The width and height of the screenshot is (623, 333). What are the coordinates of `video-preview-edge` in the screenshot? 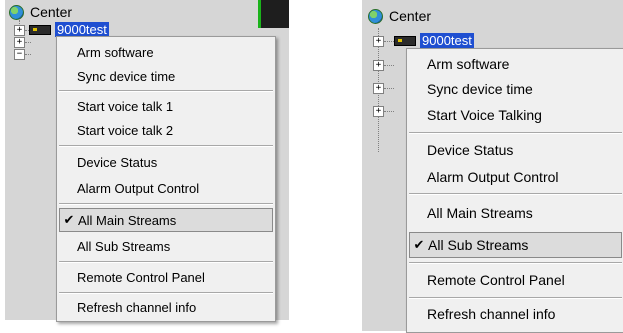 It's located at (275, 14).